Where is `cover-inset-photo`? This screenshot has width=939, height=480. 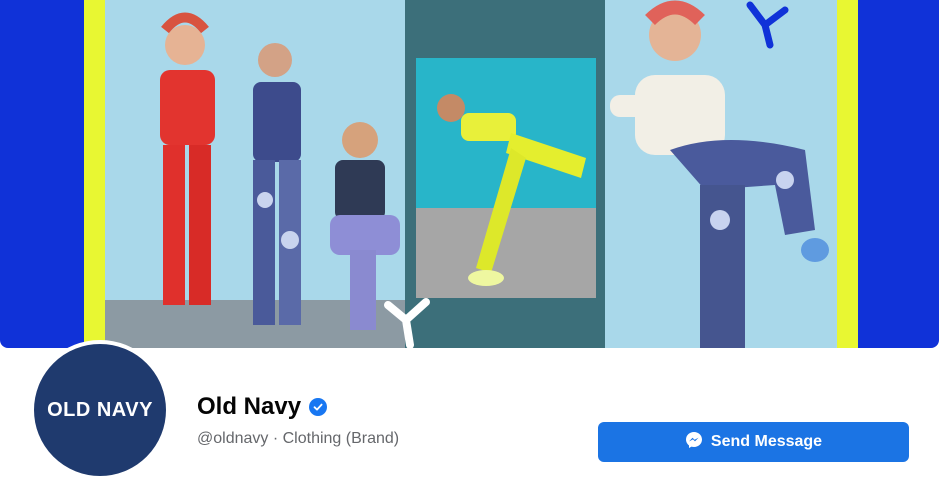
cover-inset-photo is located at coordinates (506, 178).